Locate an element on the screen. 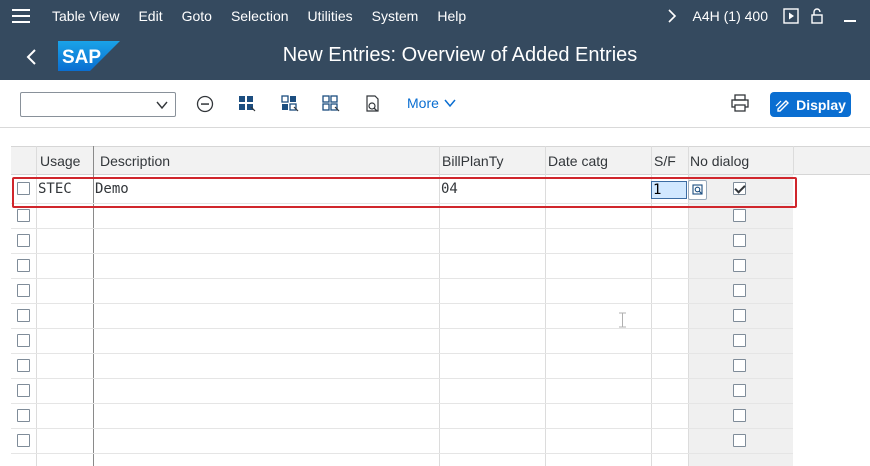 This screenshot has width=870, height=466. text-cursor-icon is located at coordinates (622, 320).